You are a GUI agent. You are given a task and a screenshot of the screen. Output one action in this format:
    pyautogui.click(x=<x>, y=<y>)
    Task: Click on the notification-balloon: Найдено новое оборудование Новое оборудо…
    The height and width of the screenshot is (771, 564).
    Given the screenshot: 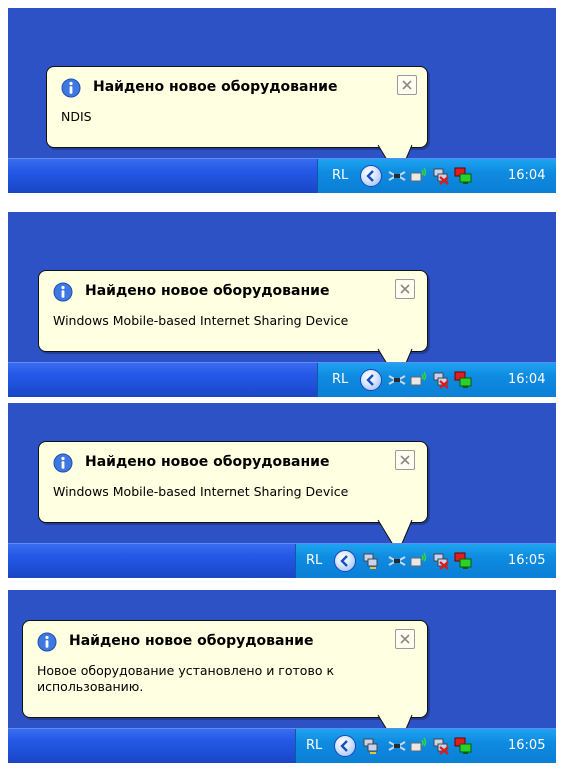 What is the action you would take?
    pyautogui.click(x=225, y=669)
    